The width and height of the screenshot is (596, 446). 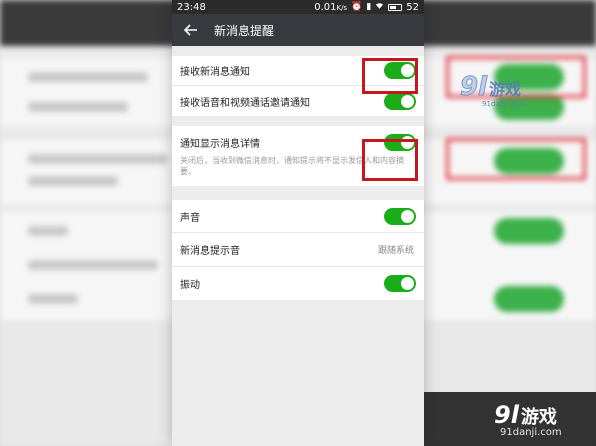 I want to click on setting-label: 通知显示消息详情, so click(x=220, y=144).